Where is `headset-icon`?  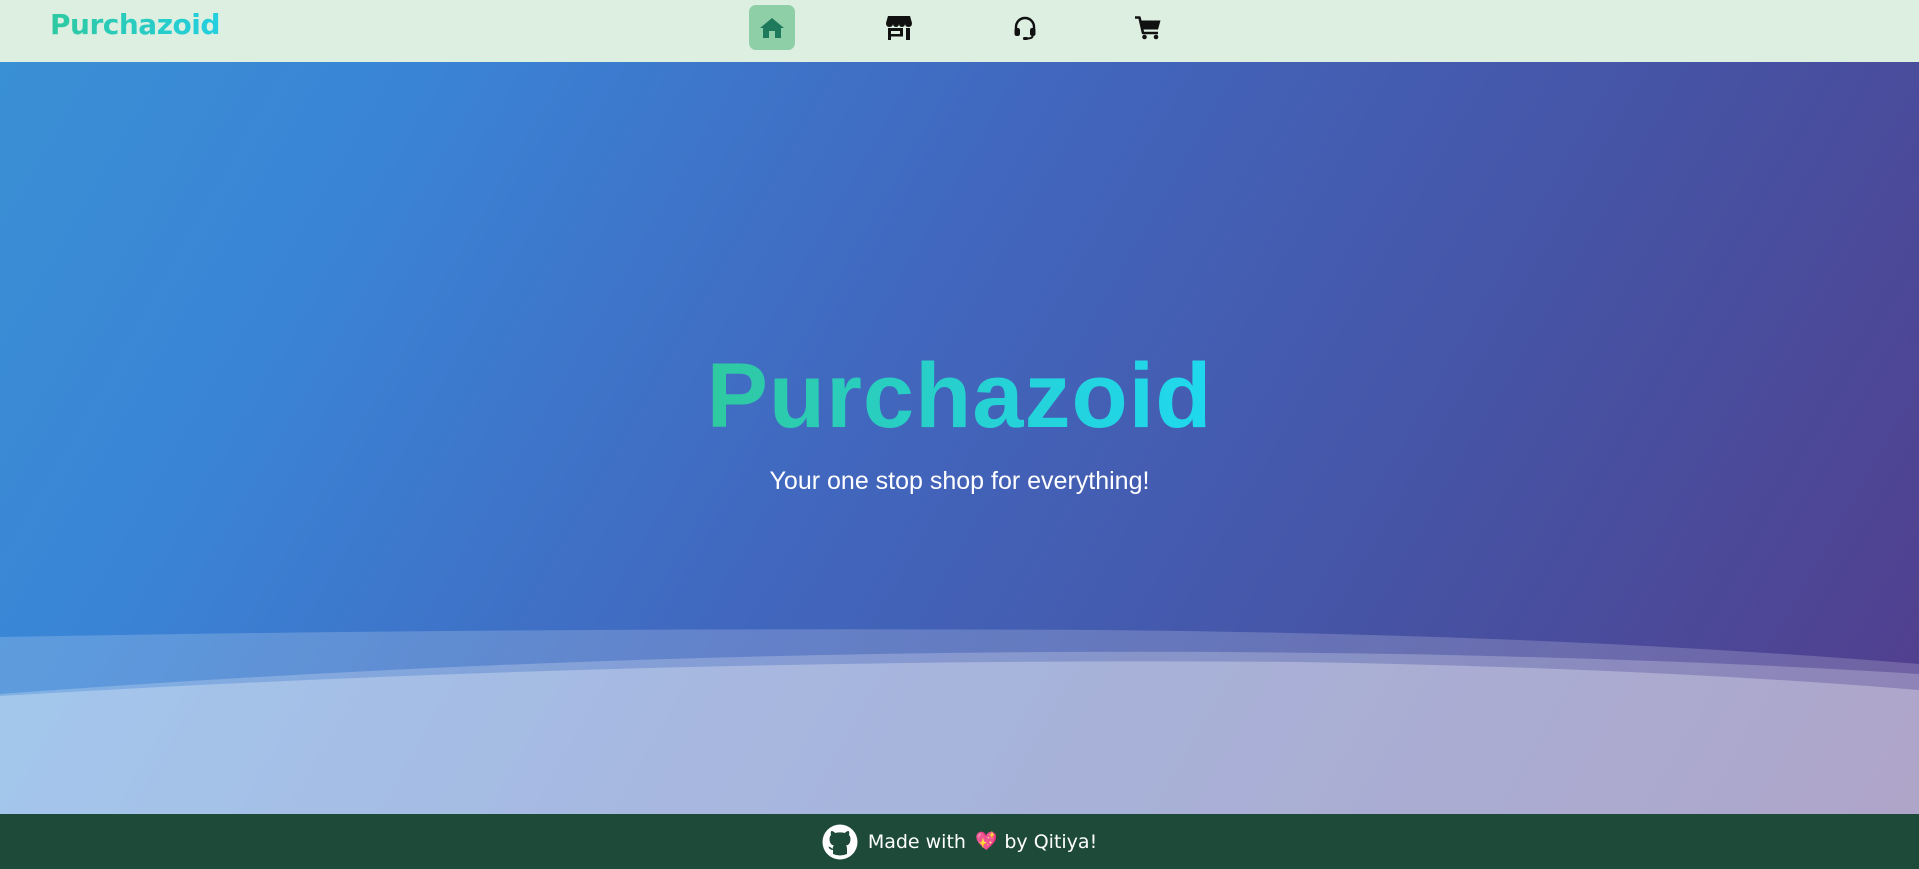
headset-icon is located at coordinates (1025, 28).